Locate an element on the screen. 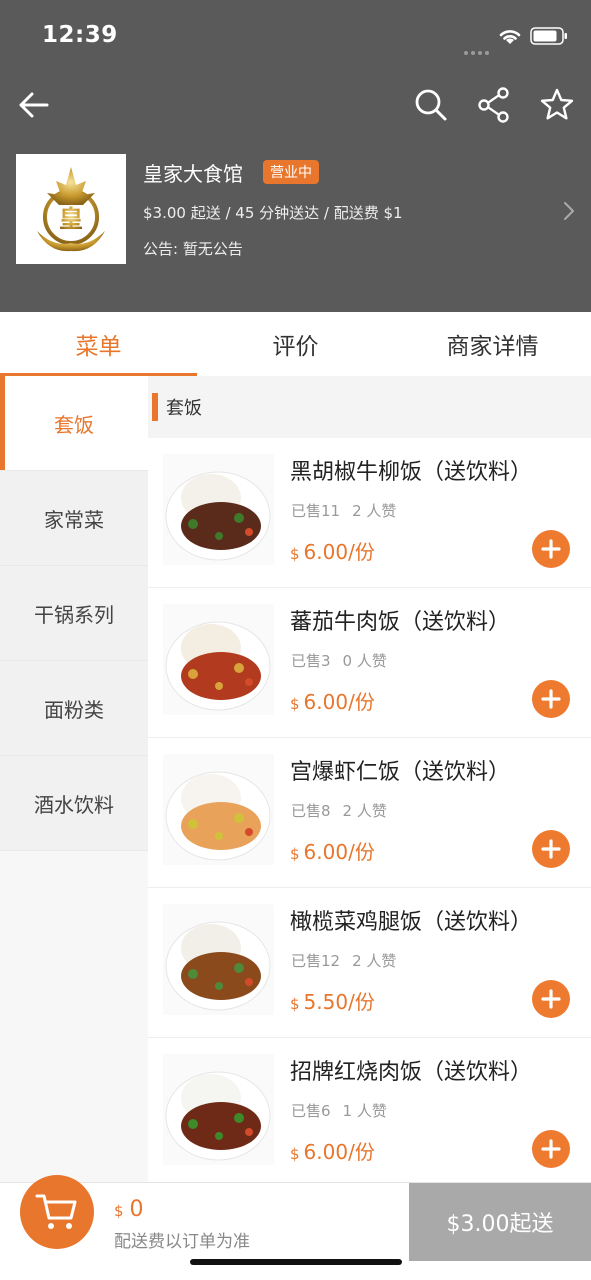 The width and height of the screenshot is (591, 1280). search-button is located at coordinates (431, 105).